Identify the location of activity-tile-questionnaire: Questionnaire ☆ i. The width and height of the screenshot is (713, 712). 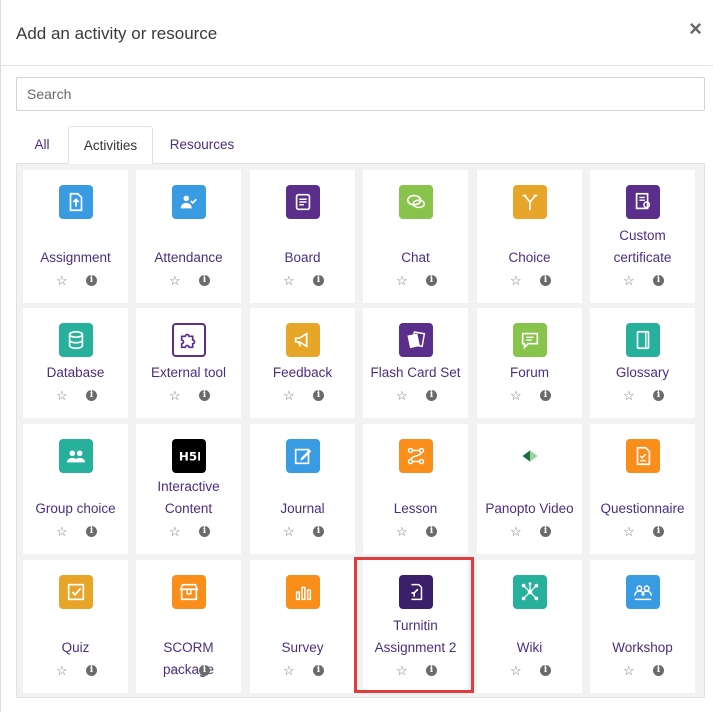
(642, 489).